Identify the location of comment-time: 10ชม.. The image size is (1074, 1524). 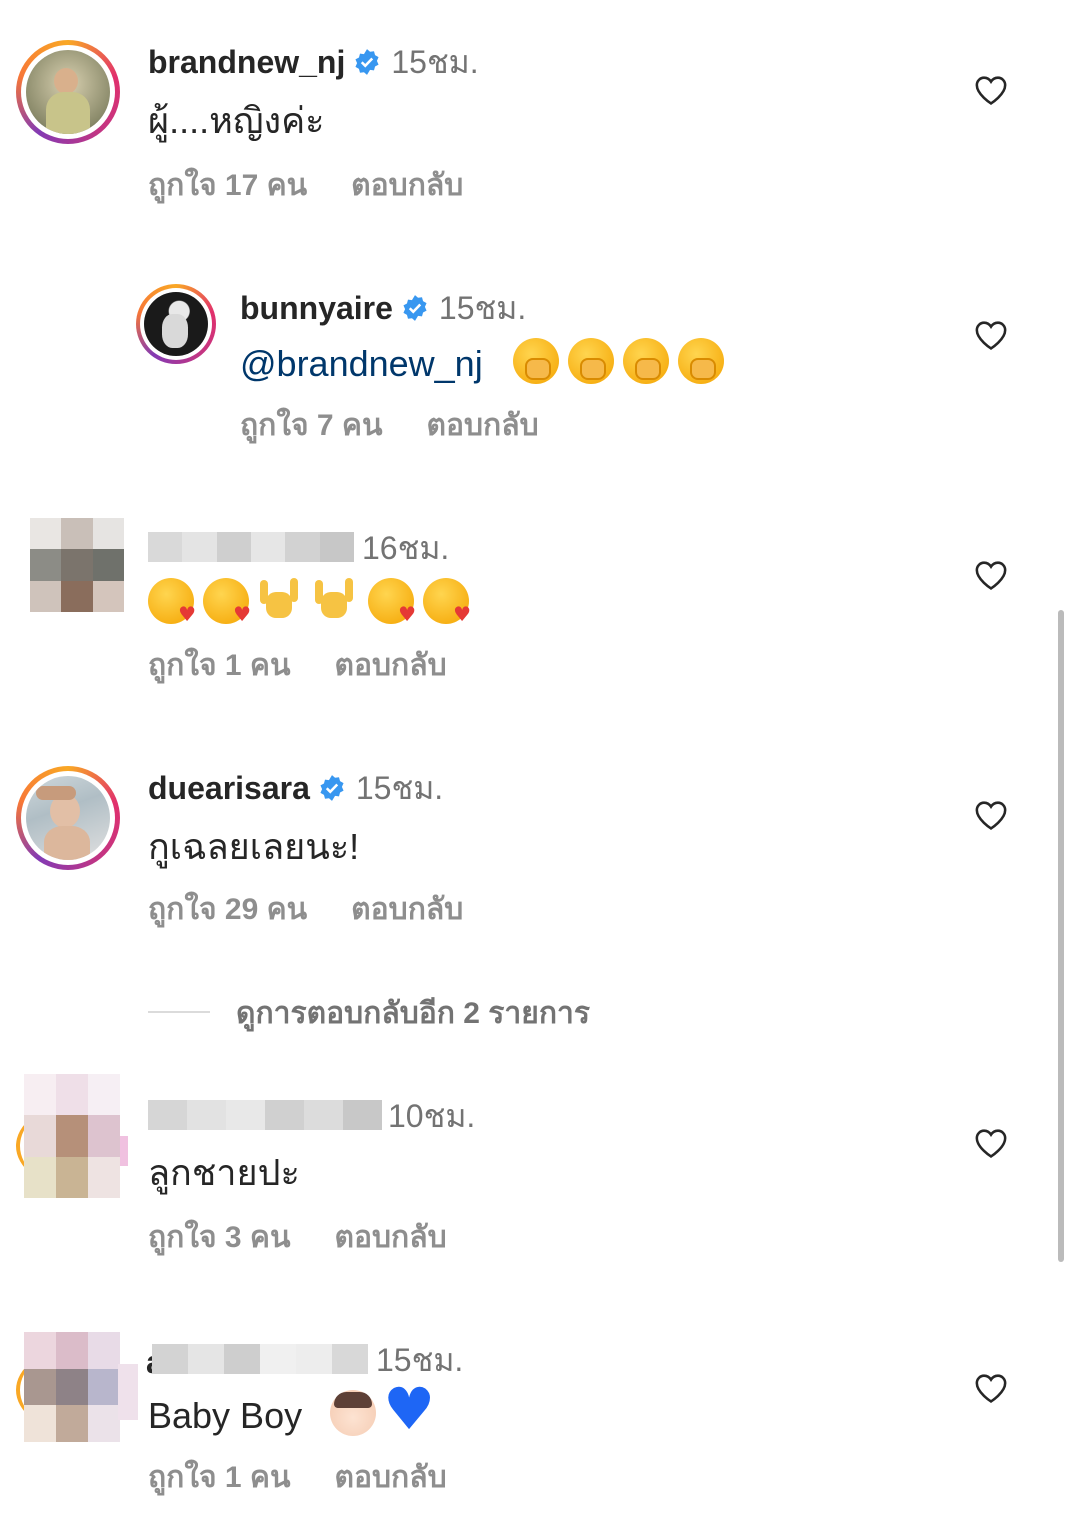
(432, 1116).